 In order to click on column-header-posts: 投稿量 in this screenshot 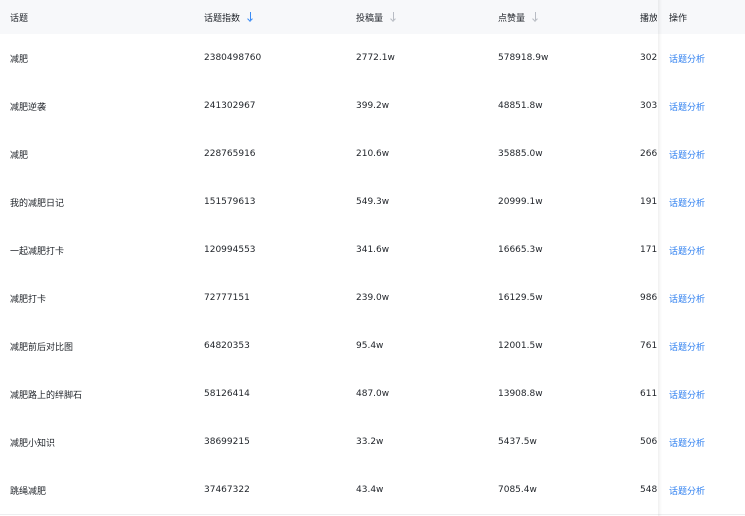, I will do `click(376, 17)`.